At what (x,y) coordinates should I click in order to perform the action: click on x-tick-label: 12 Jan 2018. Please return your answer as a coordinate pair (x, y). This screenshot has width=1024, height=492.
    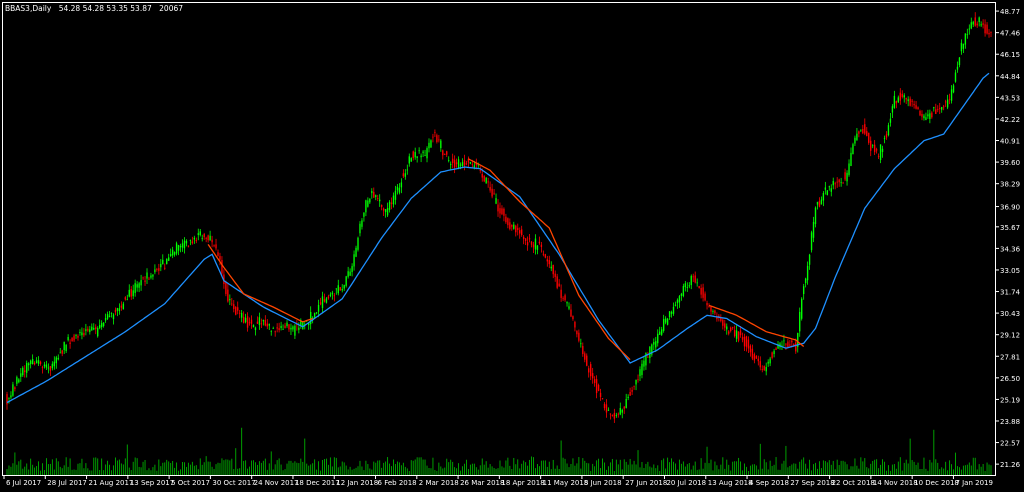
    Looking at the image, I should click on (357, 483).